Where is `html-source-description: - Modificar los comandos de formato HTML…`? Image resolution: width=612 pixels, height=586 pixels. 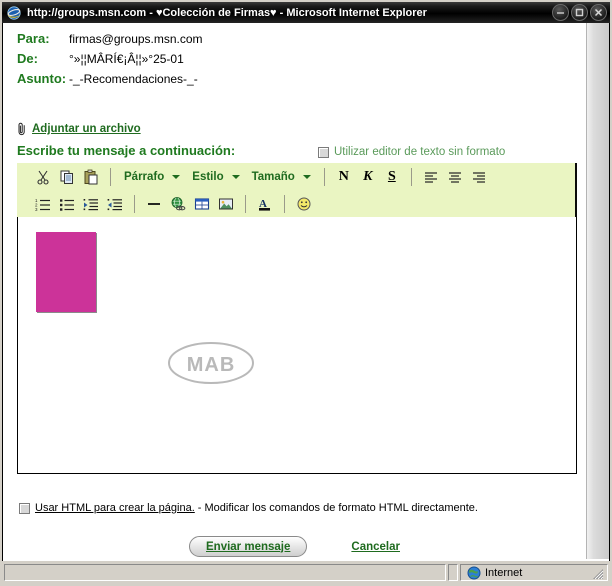 html-source-description: - Modificar los comandos de formato HTML… is located at coordinates (337, 508).